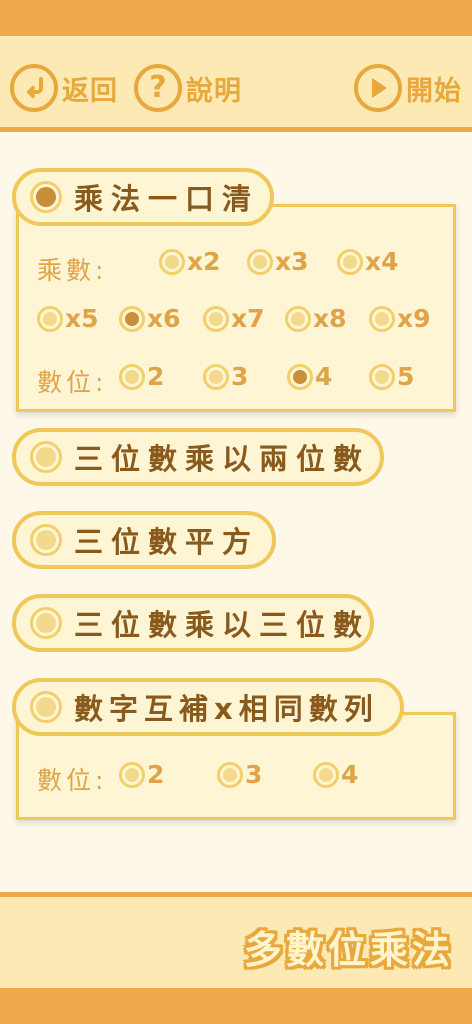 The width and height of the screenshot is (472, 1024). I want to click on mode1-label: 乘法一口清, so click(167, 199).